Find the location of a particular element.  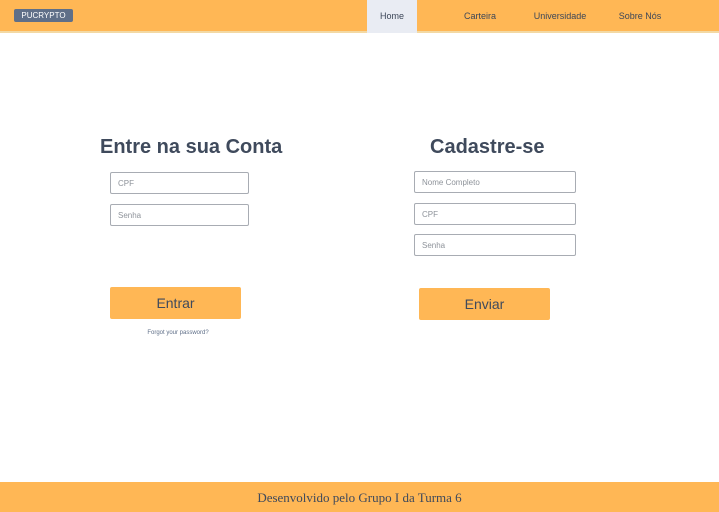

forgot-password-link: Forgot your password? is located at coordinates (178, 333).